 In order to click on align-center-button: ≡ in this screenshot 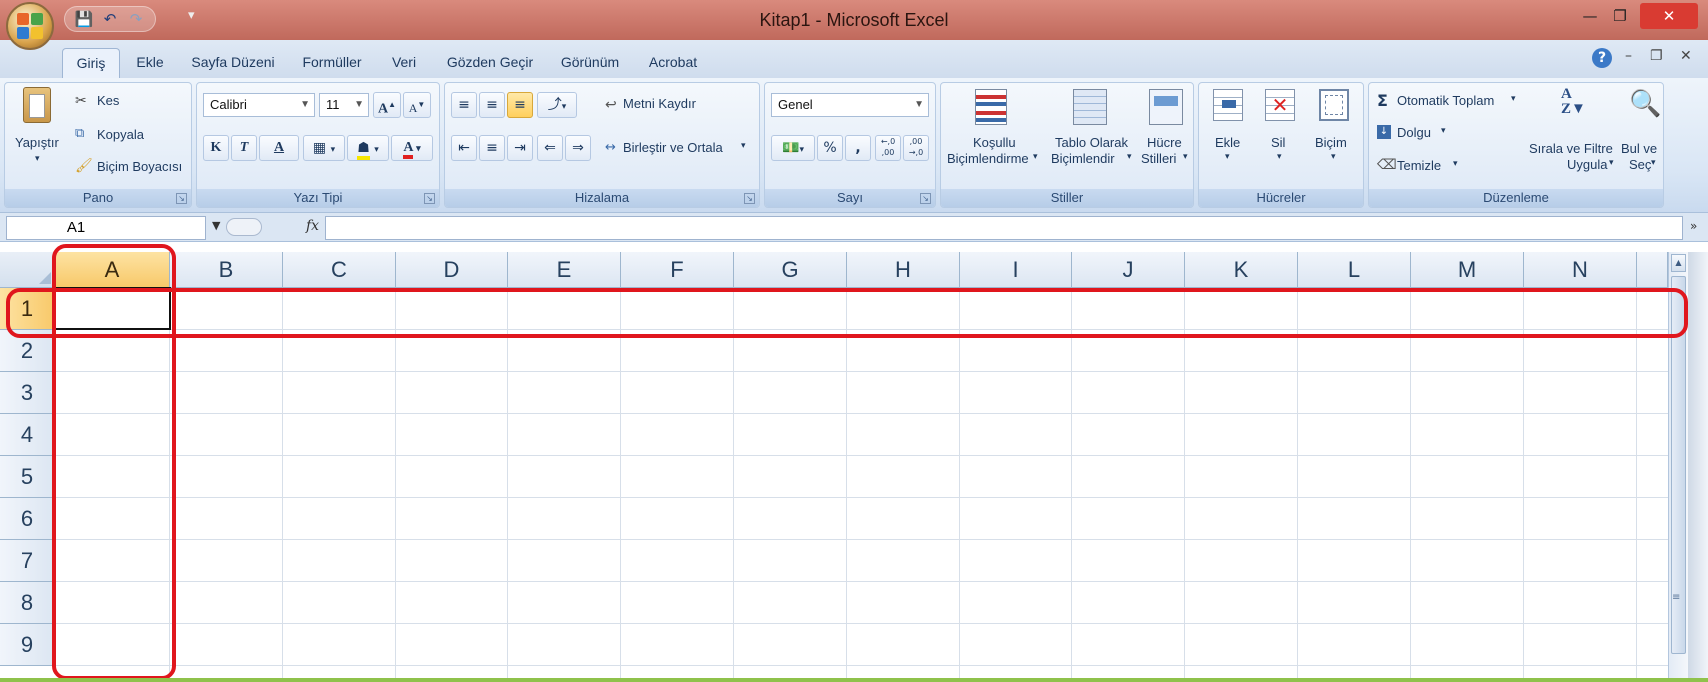, I will do `click(492, 148)`.